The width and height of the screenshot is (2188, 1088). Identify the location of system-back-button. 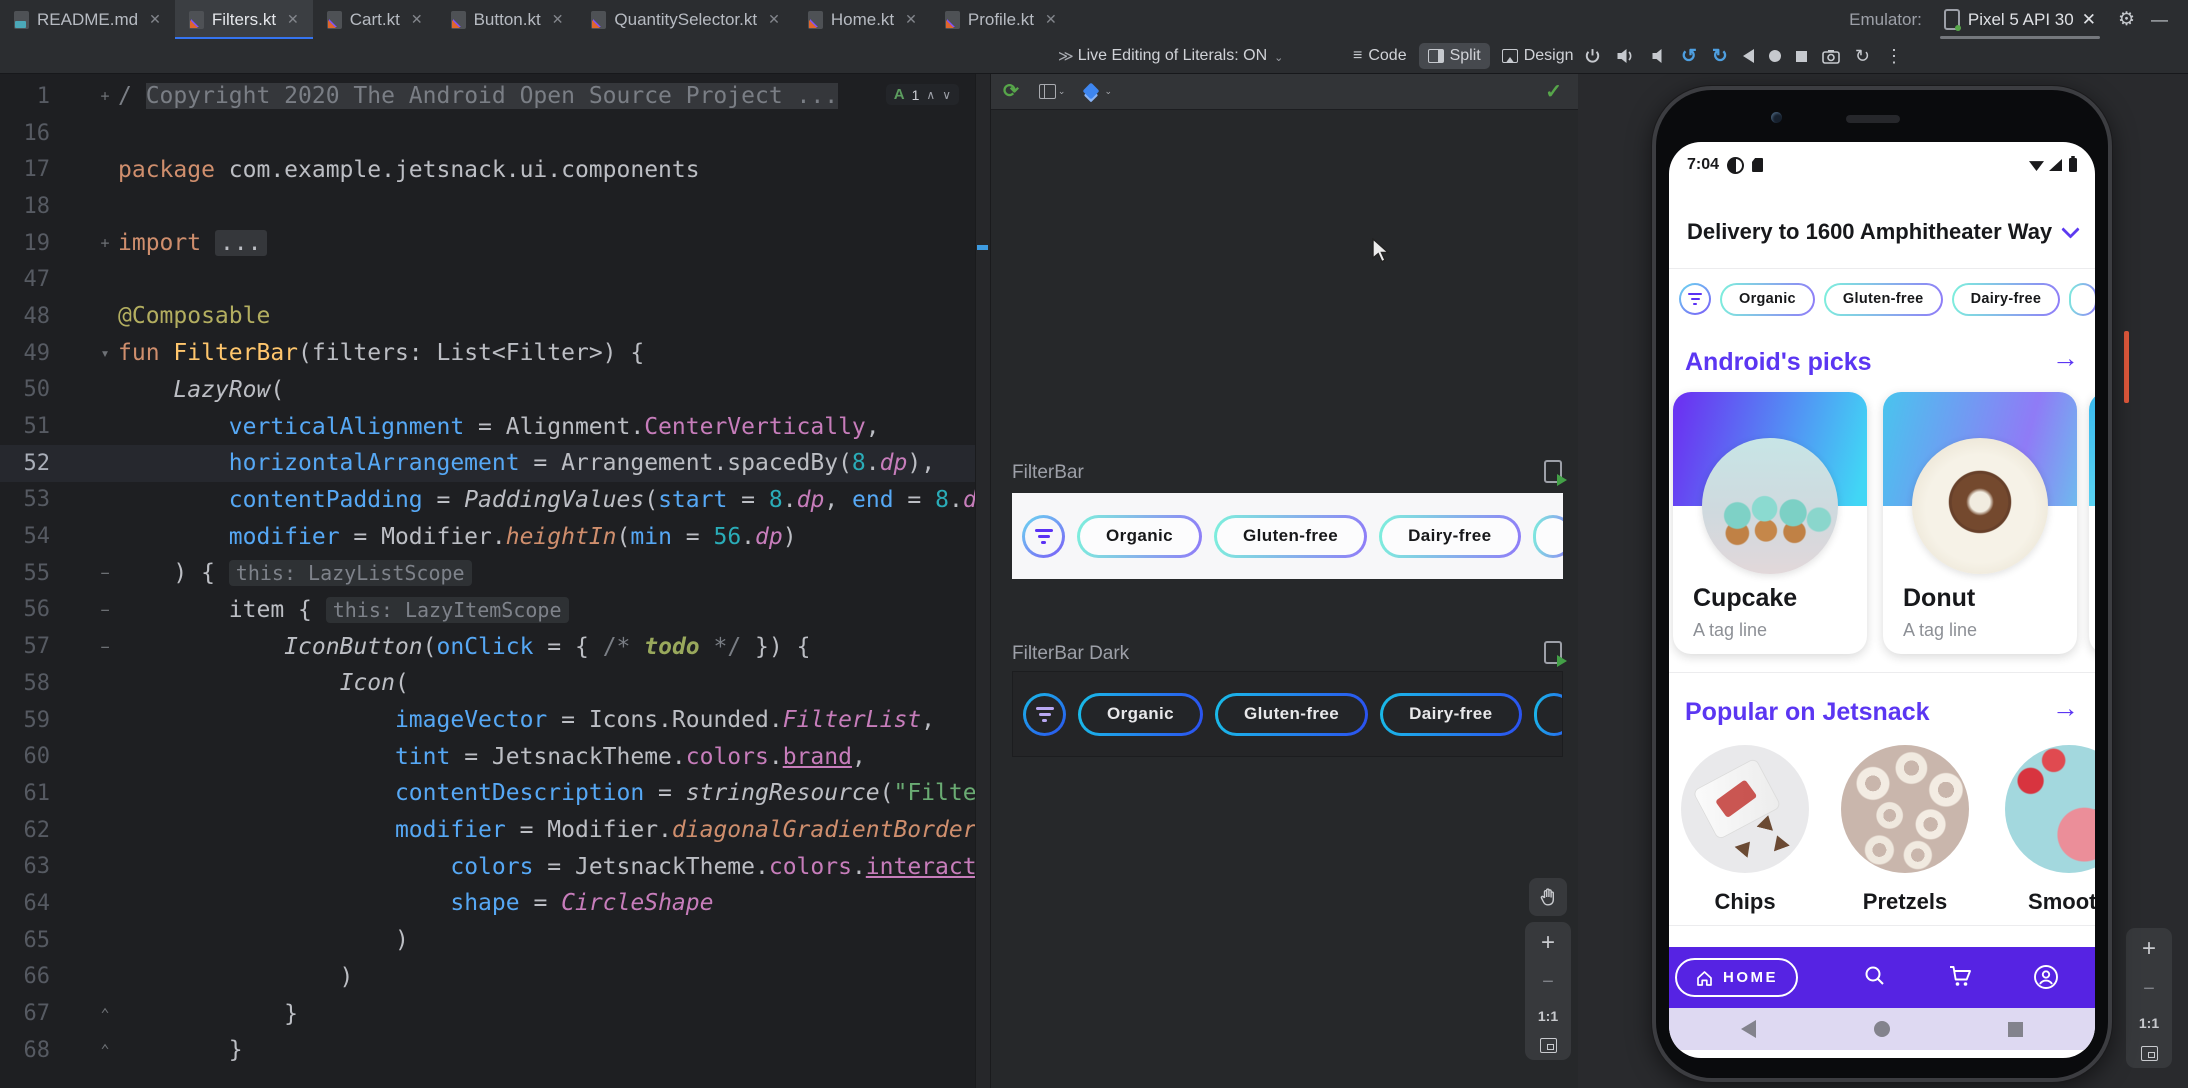
(1748, 1029).